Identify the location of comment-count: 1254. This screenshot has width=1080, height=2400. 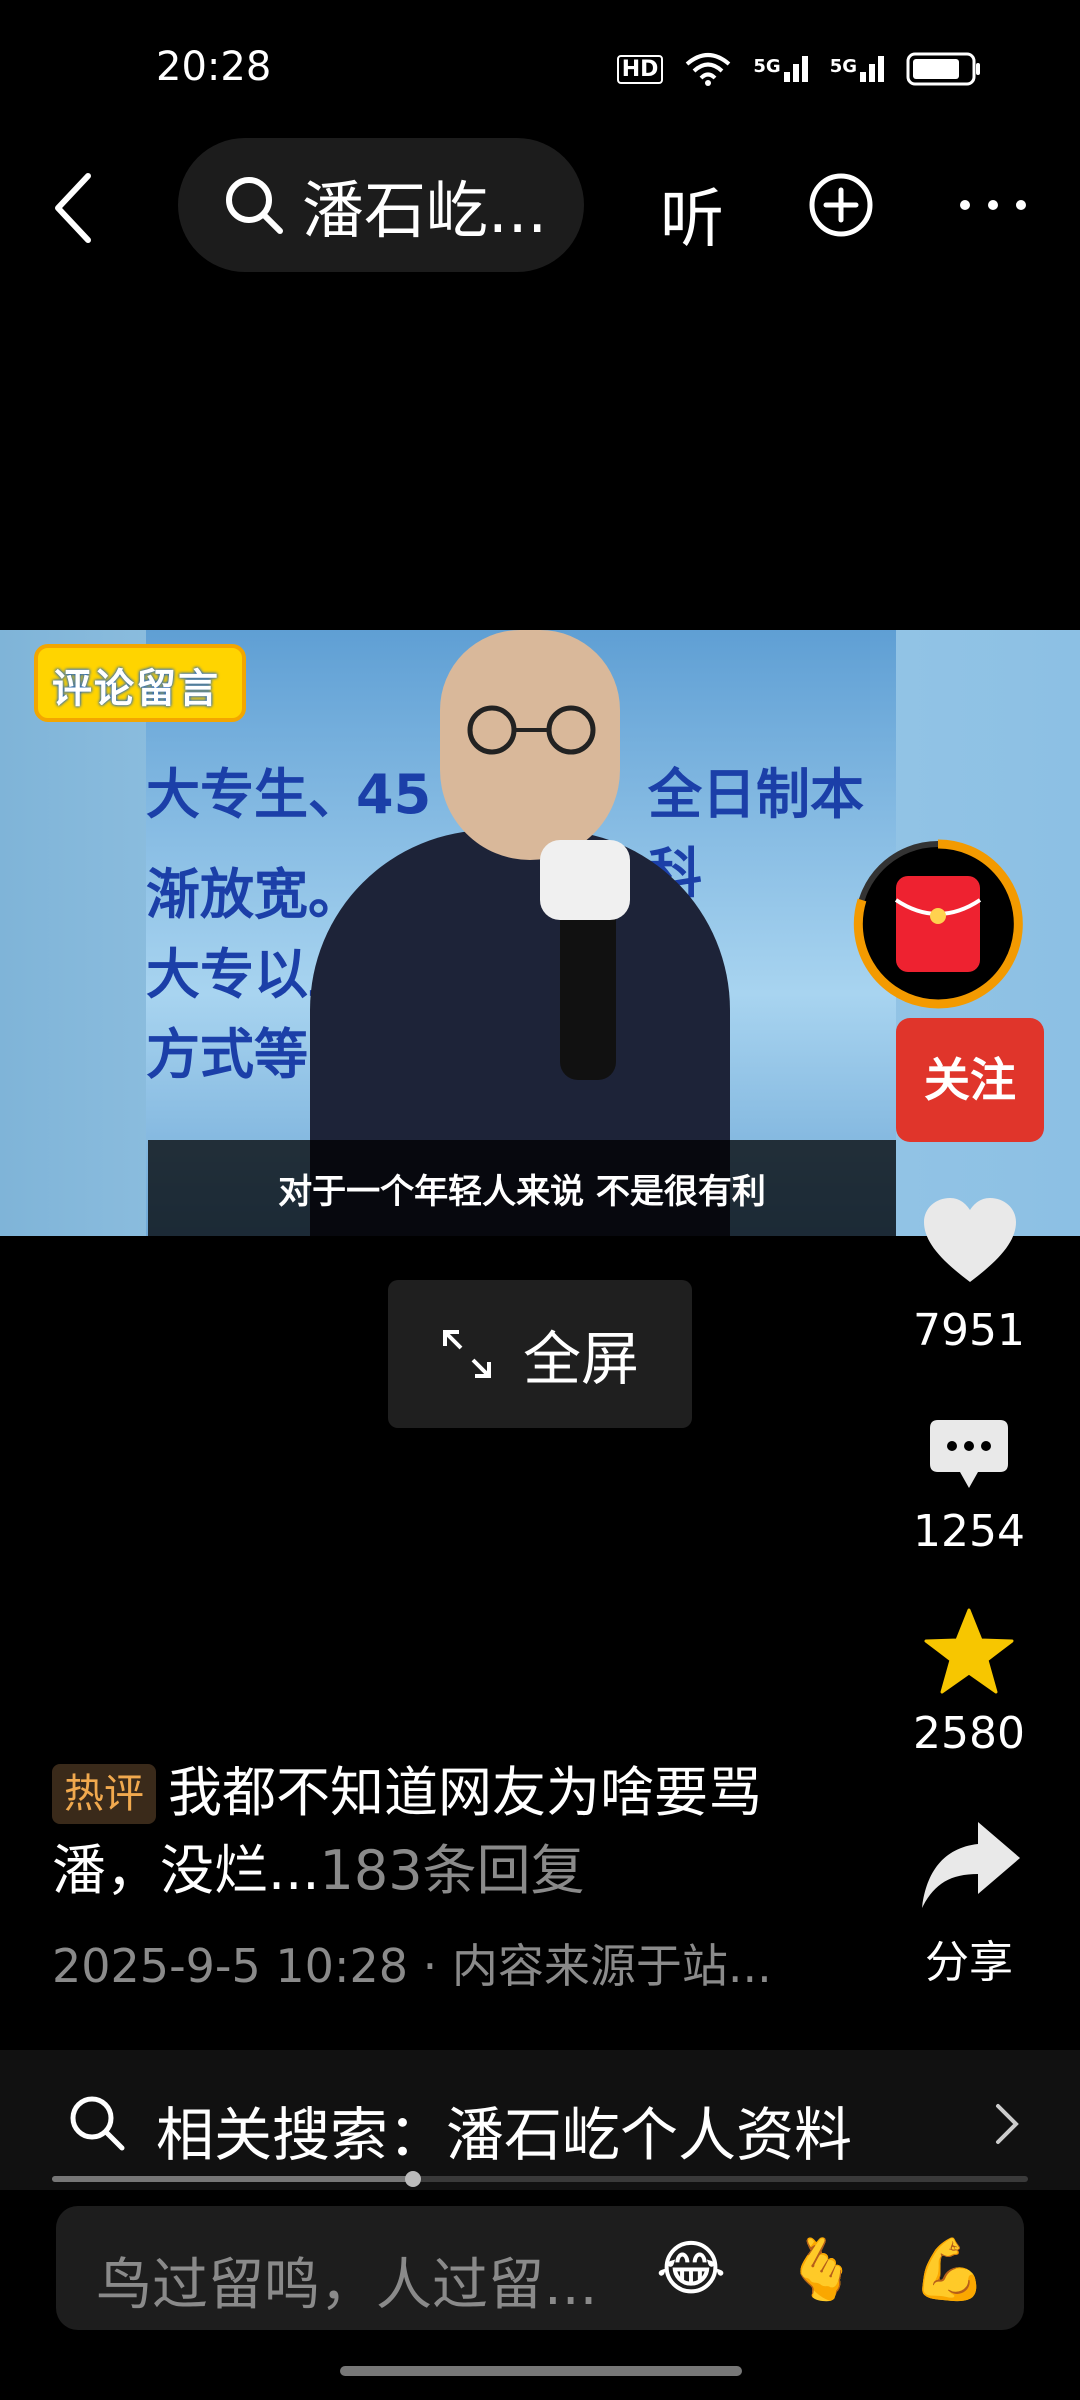
(969, 1531).